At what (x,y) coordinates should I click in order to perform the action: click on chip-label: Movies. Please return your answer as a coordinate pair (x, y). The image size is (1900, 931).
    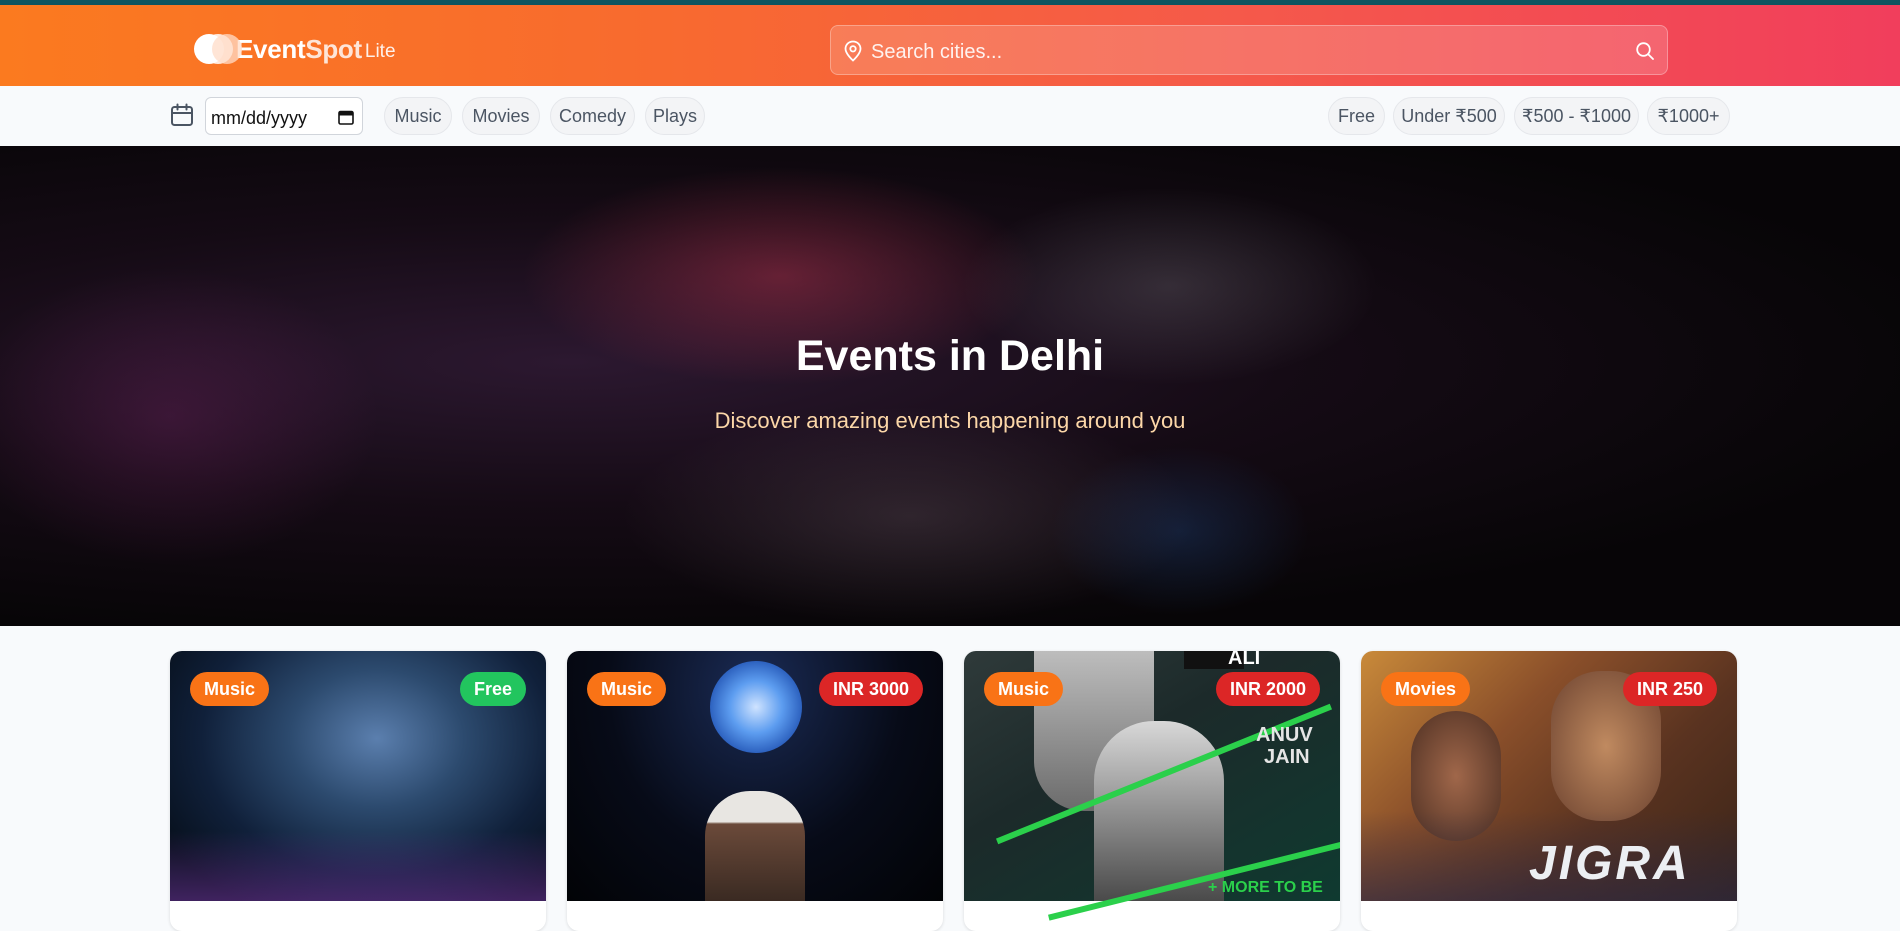
    Looking at the image, I should click on (501, 116).